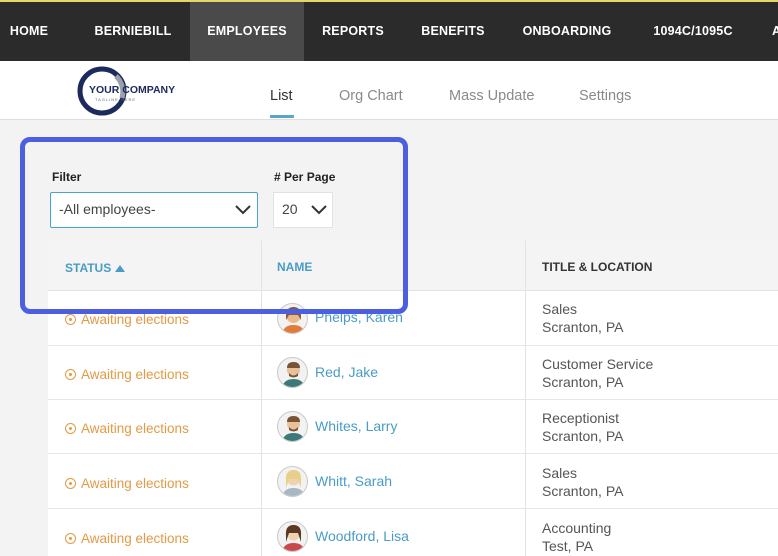 This screenshot has height=556, width=778. I want to click on tab-settings: Settings, so click(605, 96).